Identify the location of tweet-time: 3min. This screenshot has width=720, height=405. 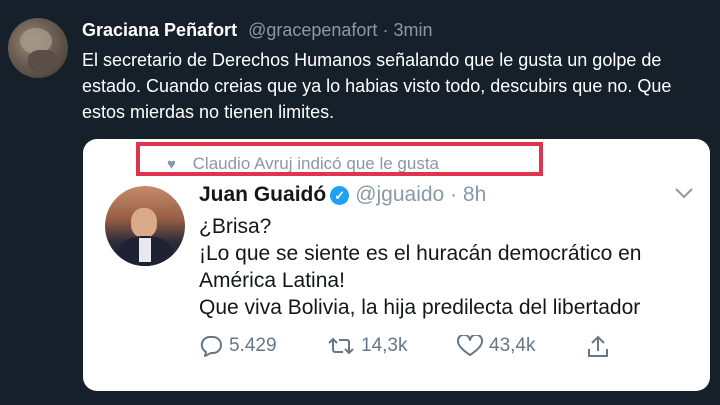
(412, 30).